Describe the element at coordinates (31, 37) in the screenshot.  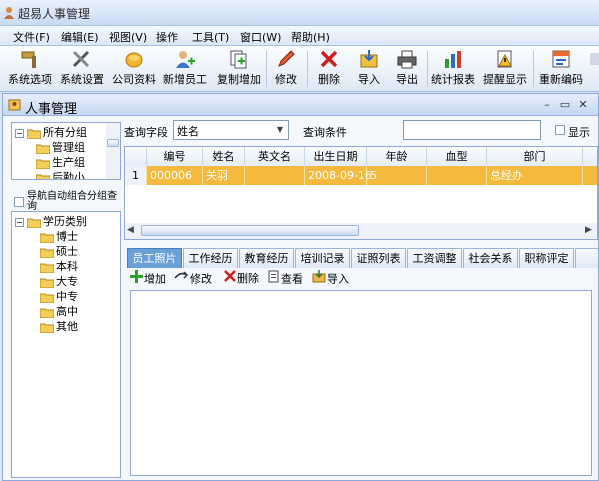
I see `menu-file: 文件(F)` at that location.